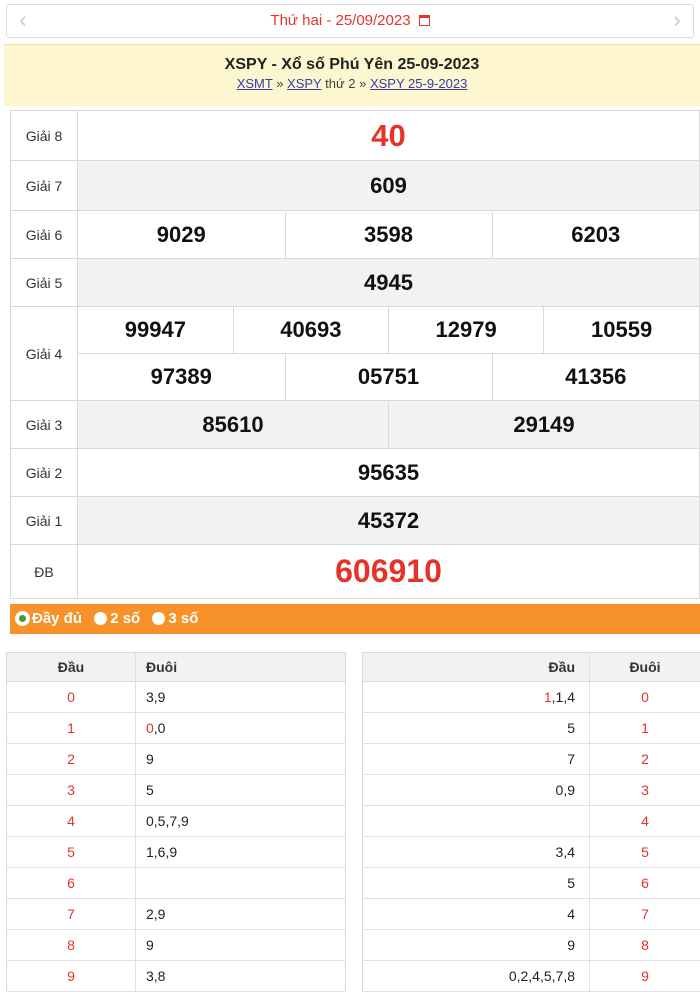 The width and height of the screenshot is (700, 992). I want to click on table-row: 3,45, so click(531, 852).